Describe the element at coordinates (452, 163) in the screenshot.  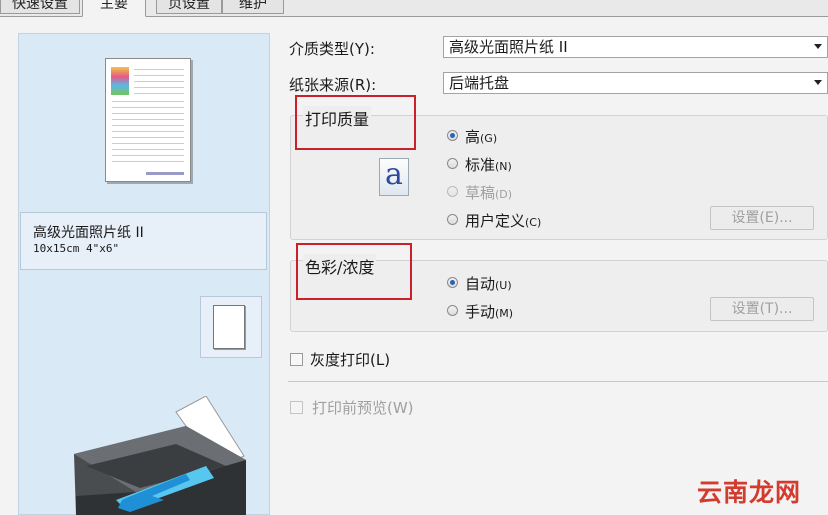
I see `radio-quality-standard` at that location.